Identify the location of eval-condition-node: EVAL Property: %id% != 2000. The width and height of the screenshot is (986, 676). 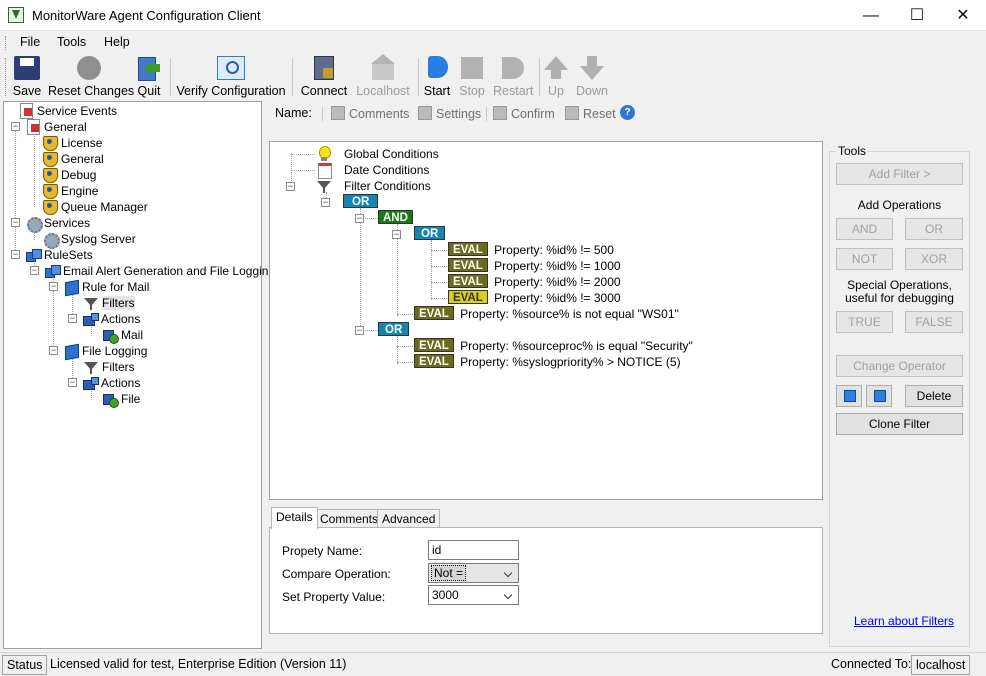
(534, 282).